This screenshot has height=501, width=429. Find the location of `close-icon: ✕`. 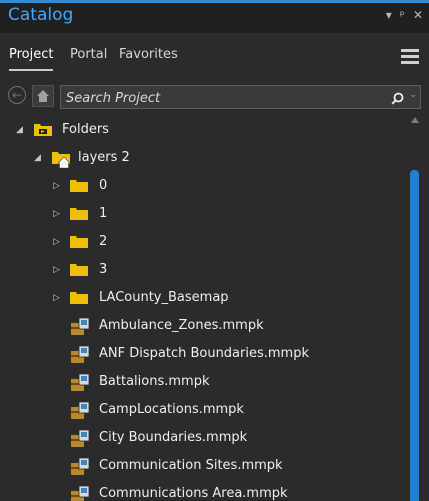

close-icon: ✕ is located at coordinates (418, 15).